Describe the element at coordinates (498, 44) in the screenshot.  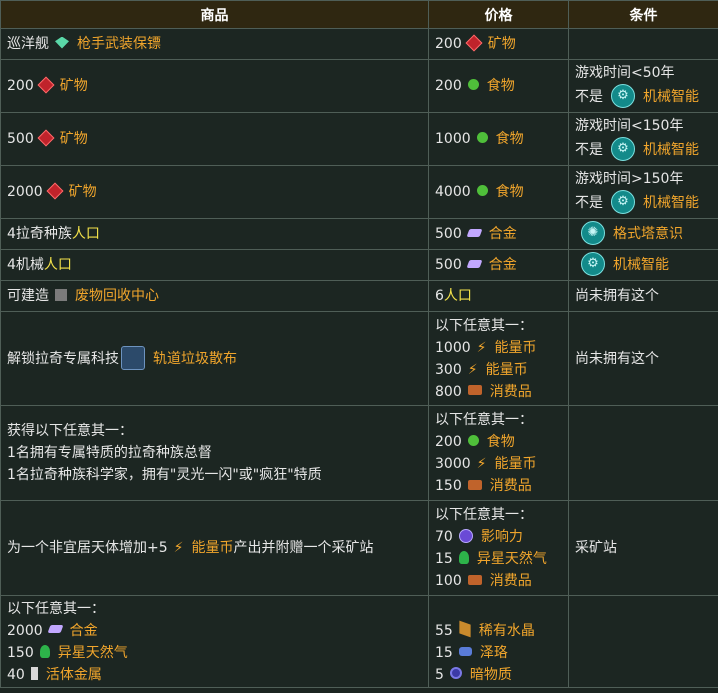
I see `price-cell: 200 矿物` at that location.